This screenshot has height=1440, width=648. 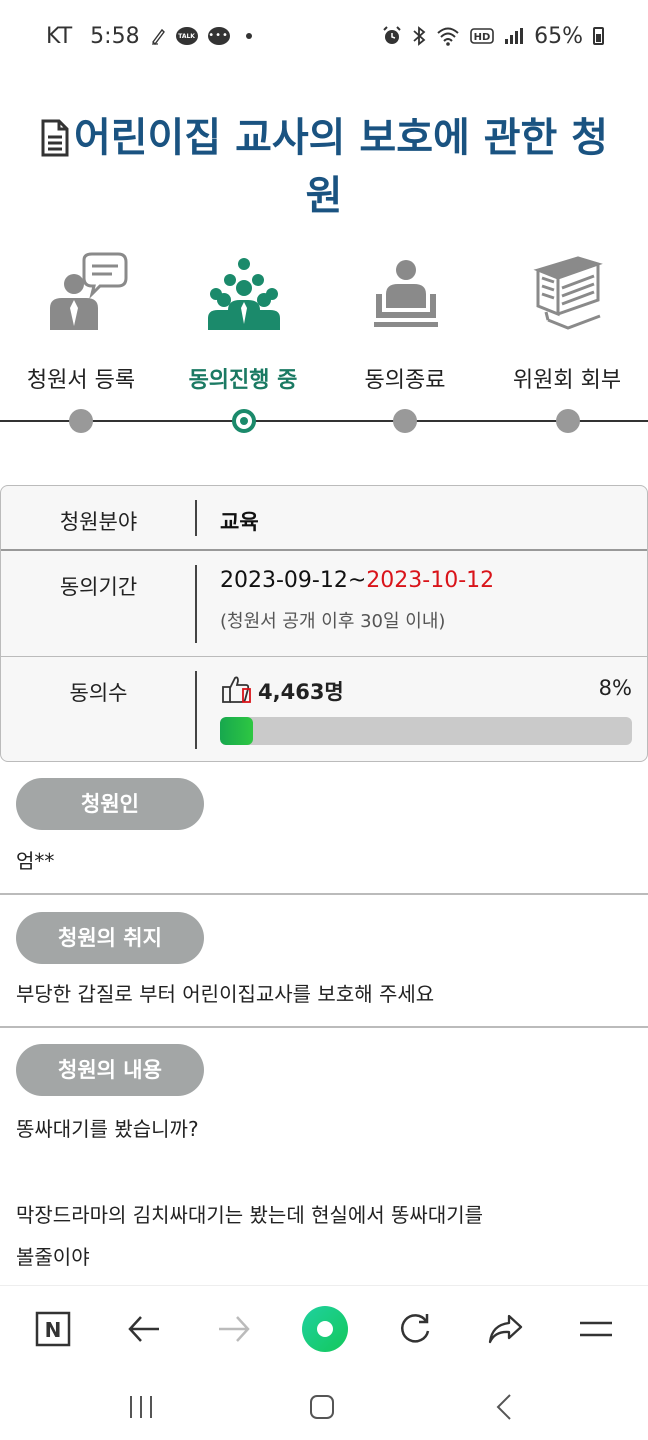 I want to click on period-label: 동의기간, so click(x=98, y=587).